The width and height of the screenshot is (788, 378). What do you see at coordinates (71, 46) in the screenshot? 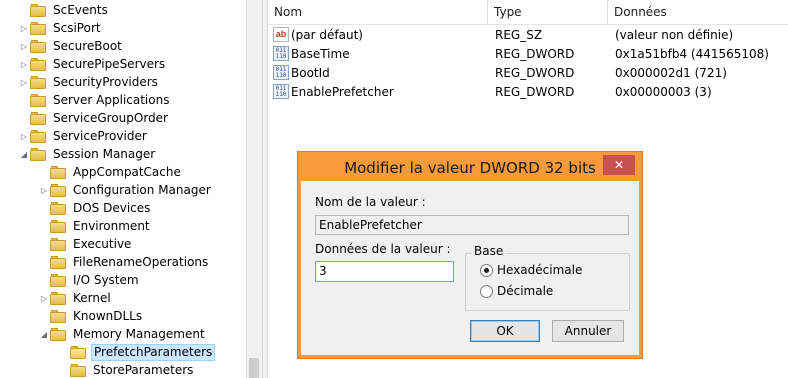
I see `tree-item: ▷ SecureBoot` at bounding box center [71, 46].